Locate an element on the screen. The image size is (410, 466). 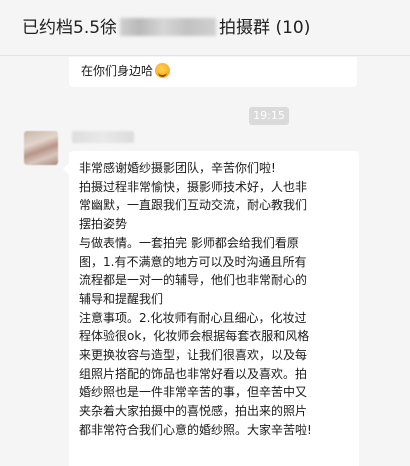
message-line: 流程都是一对一的辅导，他们也非常耐心的 is located at coordinates (193, 280).